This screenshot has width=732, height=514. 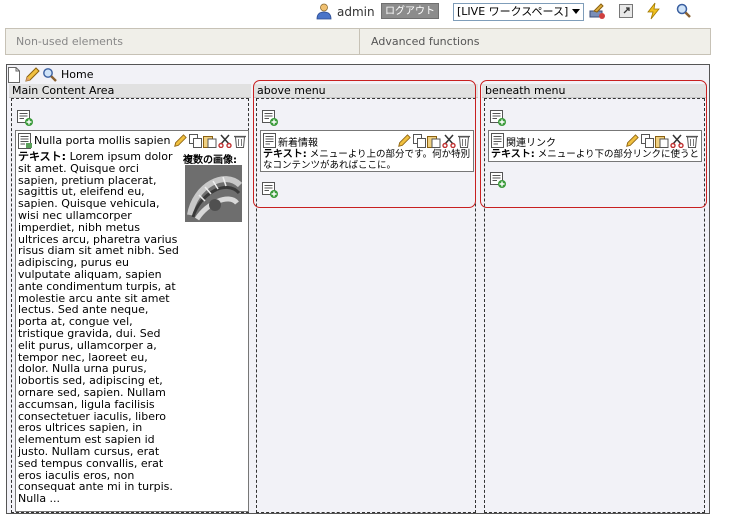 What do you see at coordinates (213, 193) in the screenshot?
I see `staircase-image` at bounding box center [213, 193].